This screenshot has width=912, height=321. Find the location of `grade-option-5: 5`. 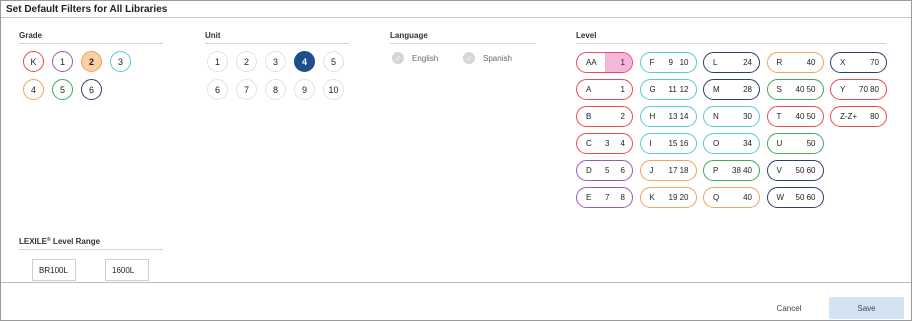

grade-option-5: 5 is located at coordinates (62, 89).